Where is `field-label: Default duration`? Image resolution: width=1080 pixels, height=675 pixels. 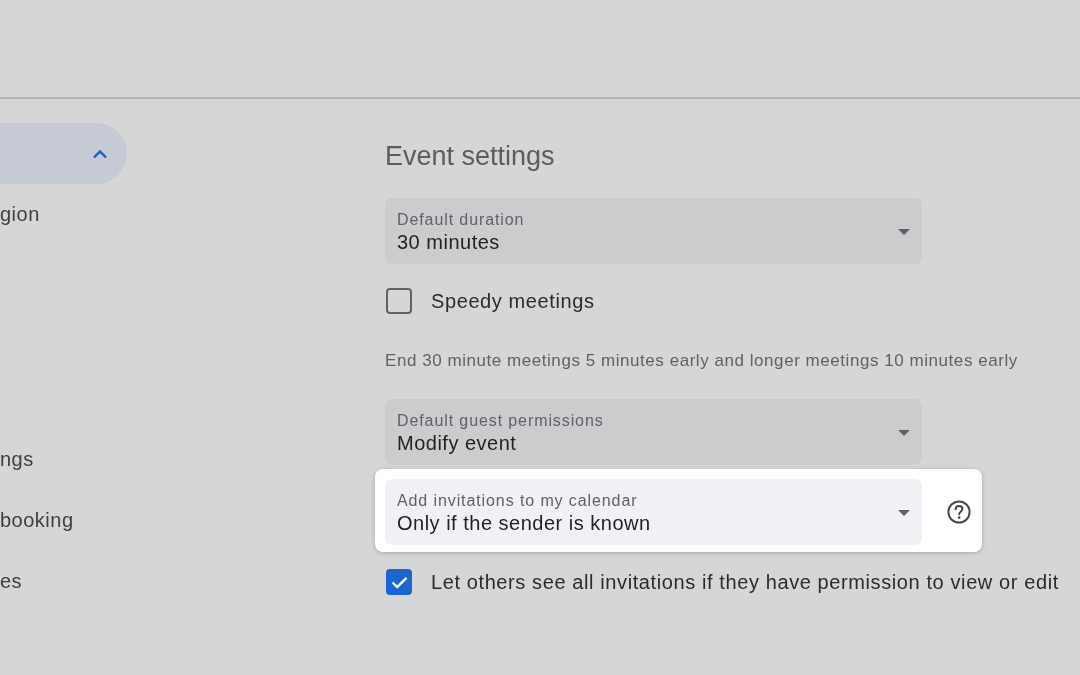 field-label: Default duration is located at coordinates (461, 219).